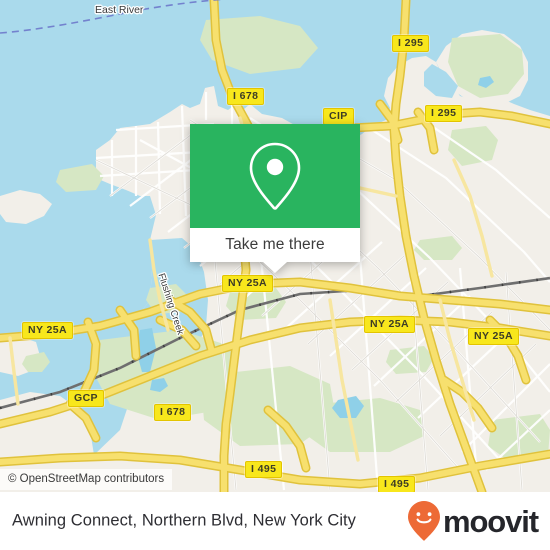 Image resolution: width=550 pixels, height=550 pixels. What do you see at coordinates (246, 96) in the screenshot?
I see `shield-i-678-north: I 678` at bounding box center [246, 96].